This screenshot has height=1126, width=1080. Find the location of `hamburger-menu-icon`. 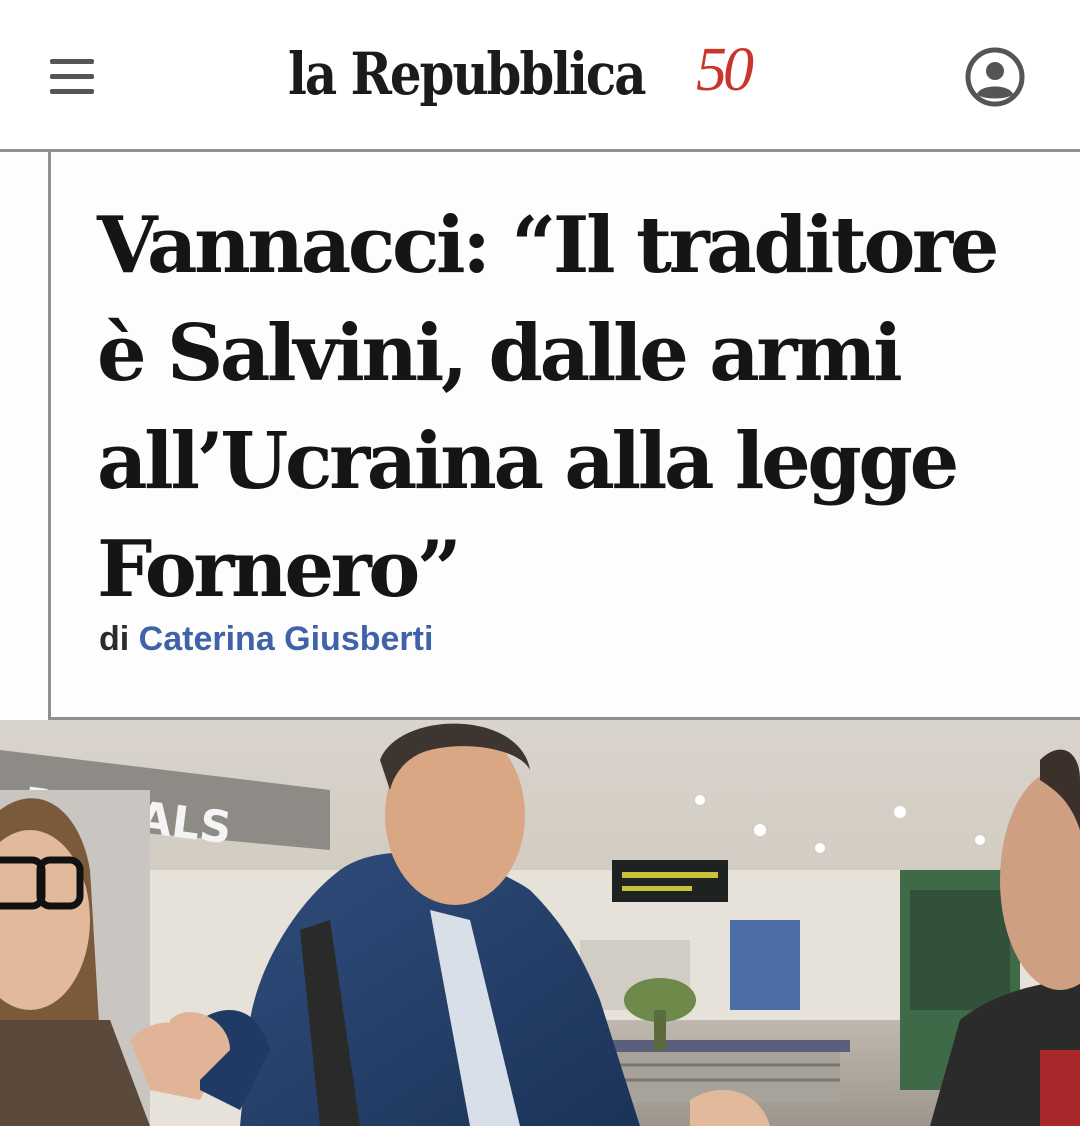

hamburger-menu-icon is located at coordinates (71, 77).